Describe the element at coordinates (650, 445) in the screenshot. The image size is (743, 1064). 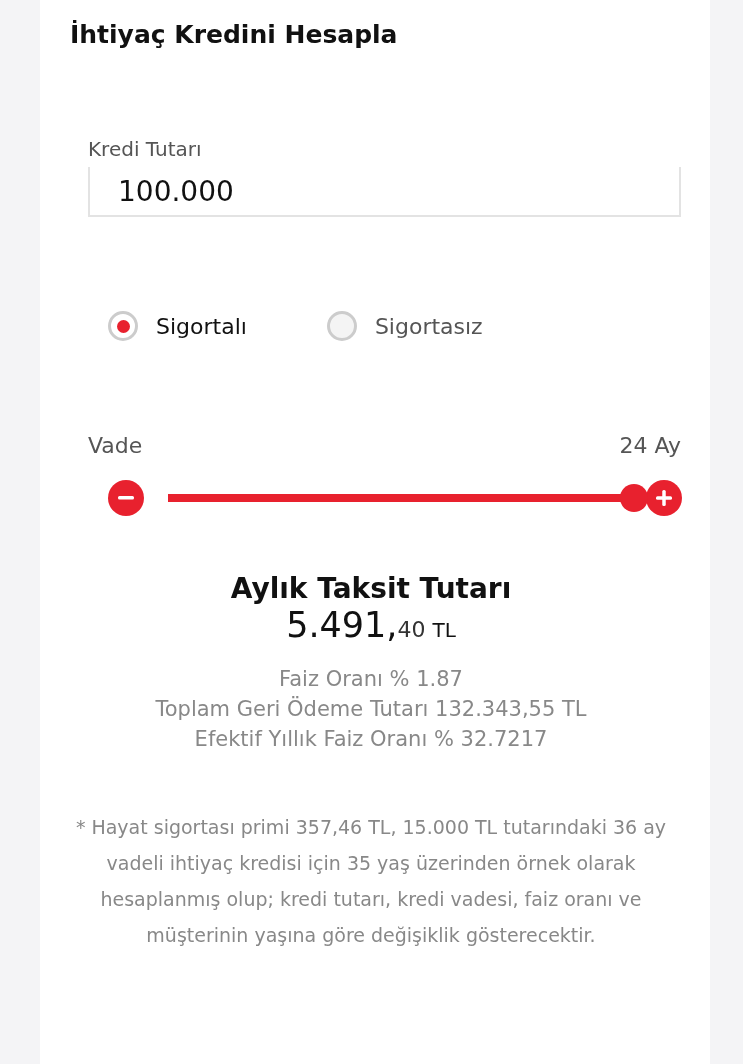
I see `term-reading: 24 Ay` at that location.